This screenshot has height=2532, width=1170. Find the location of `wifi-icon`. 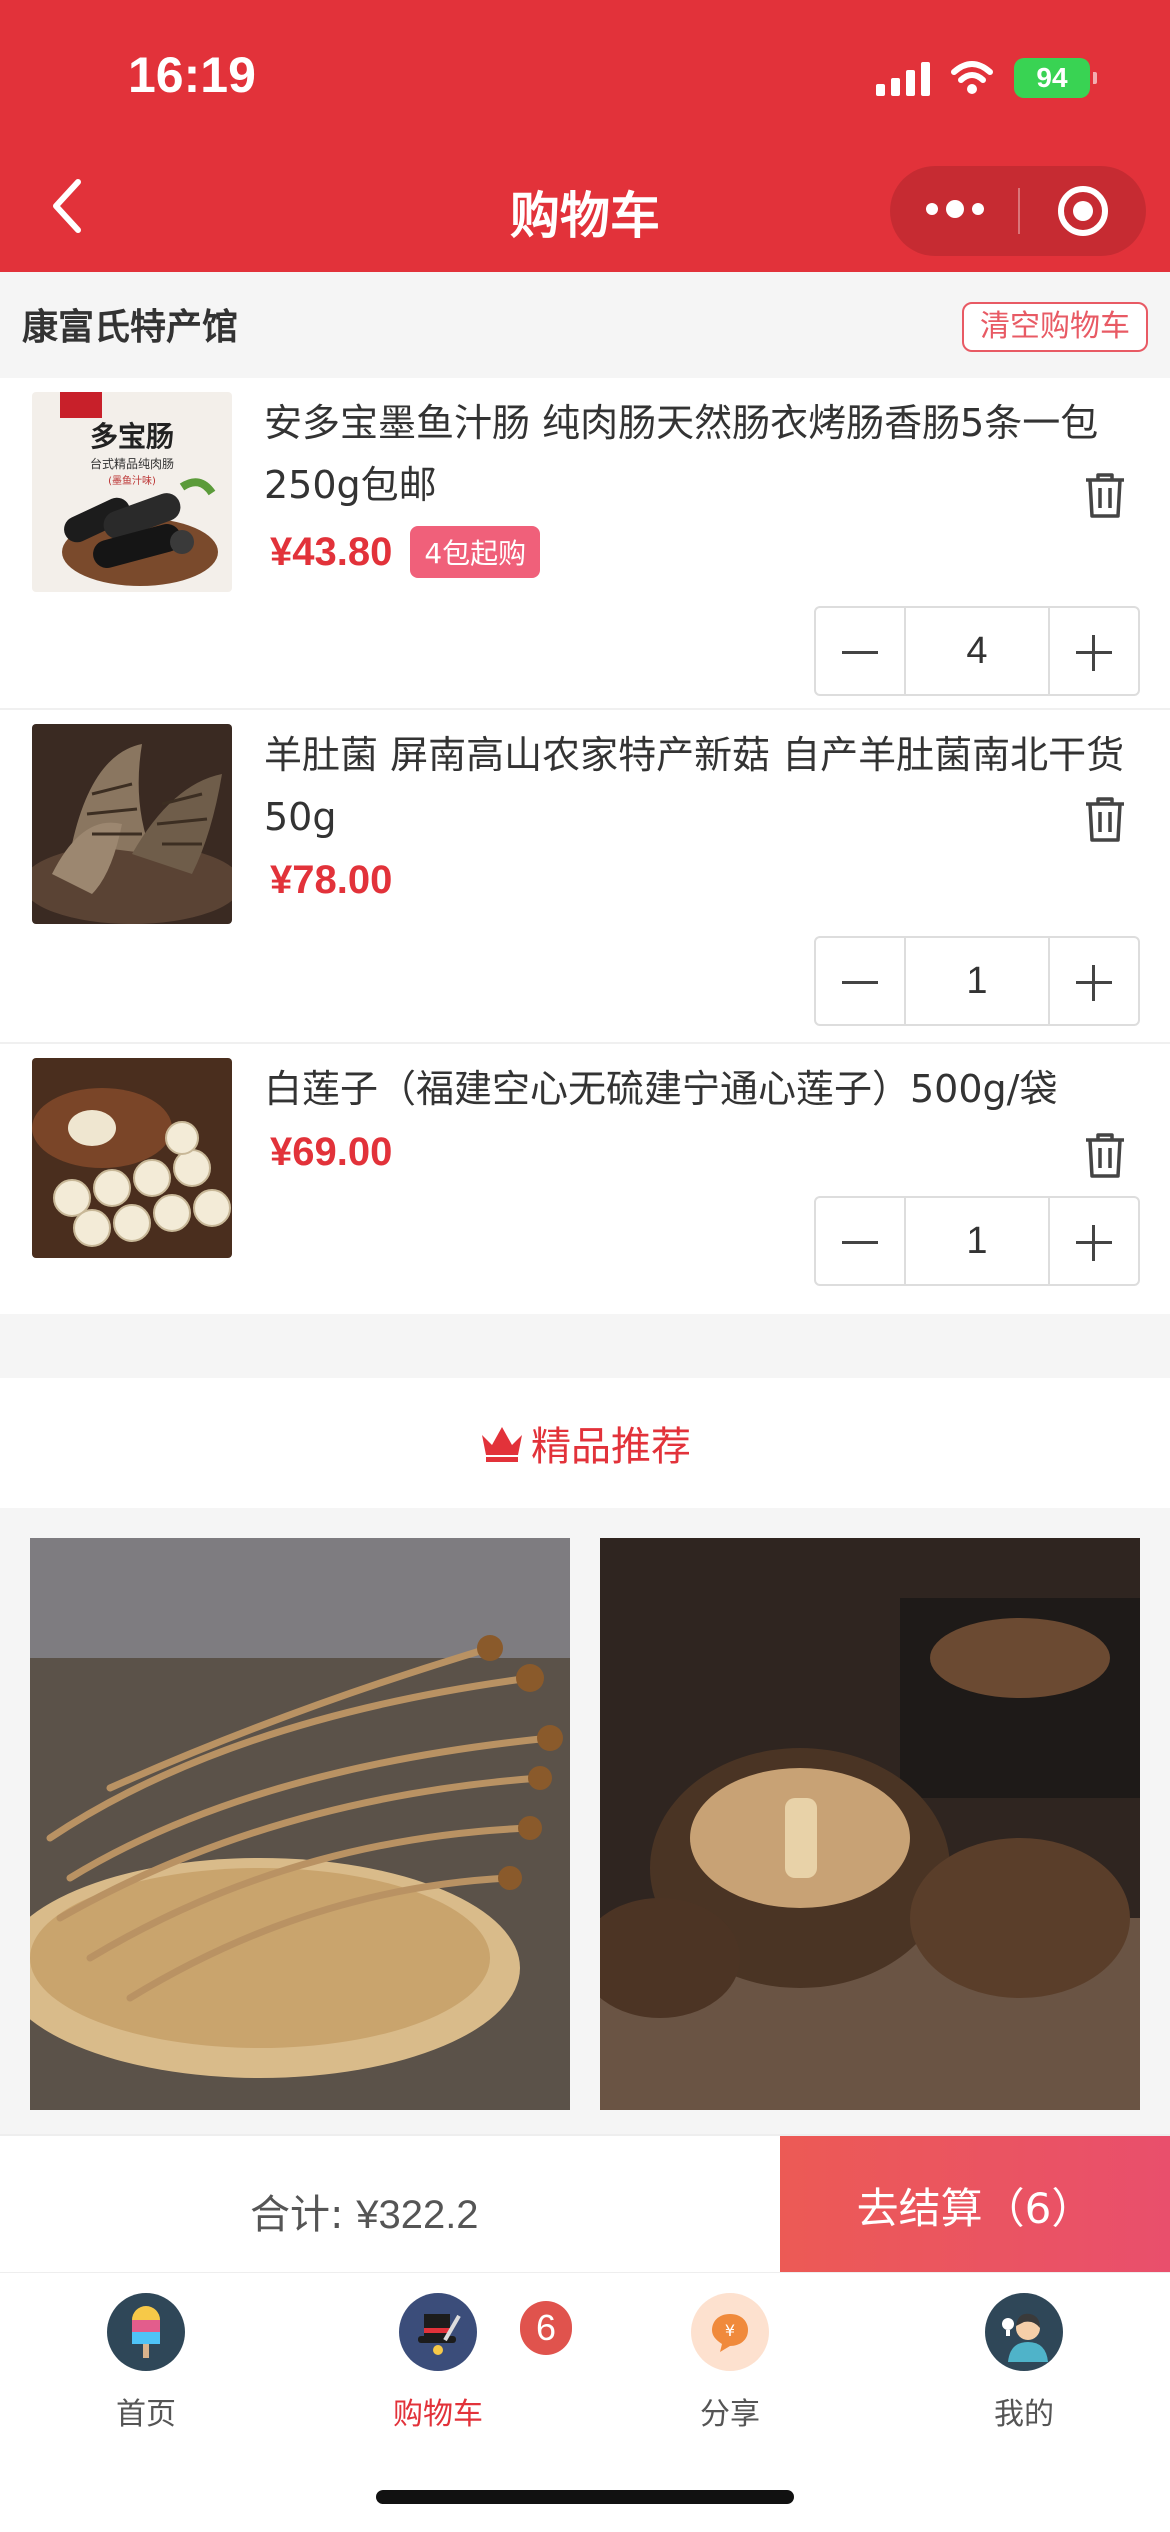

wifi-icon is located at coordinates (972, 77).